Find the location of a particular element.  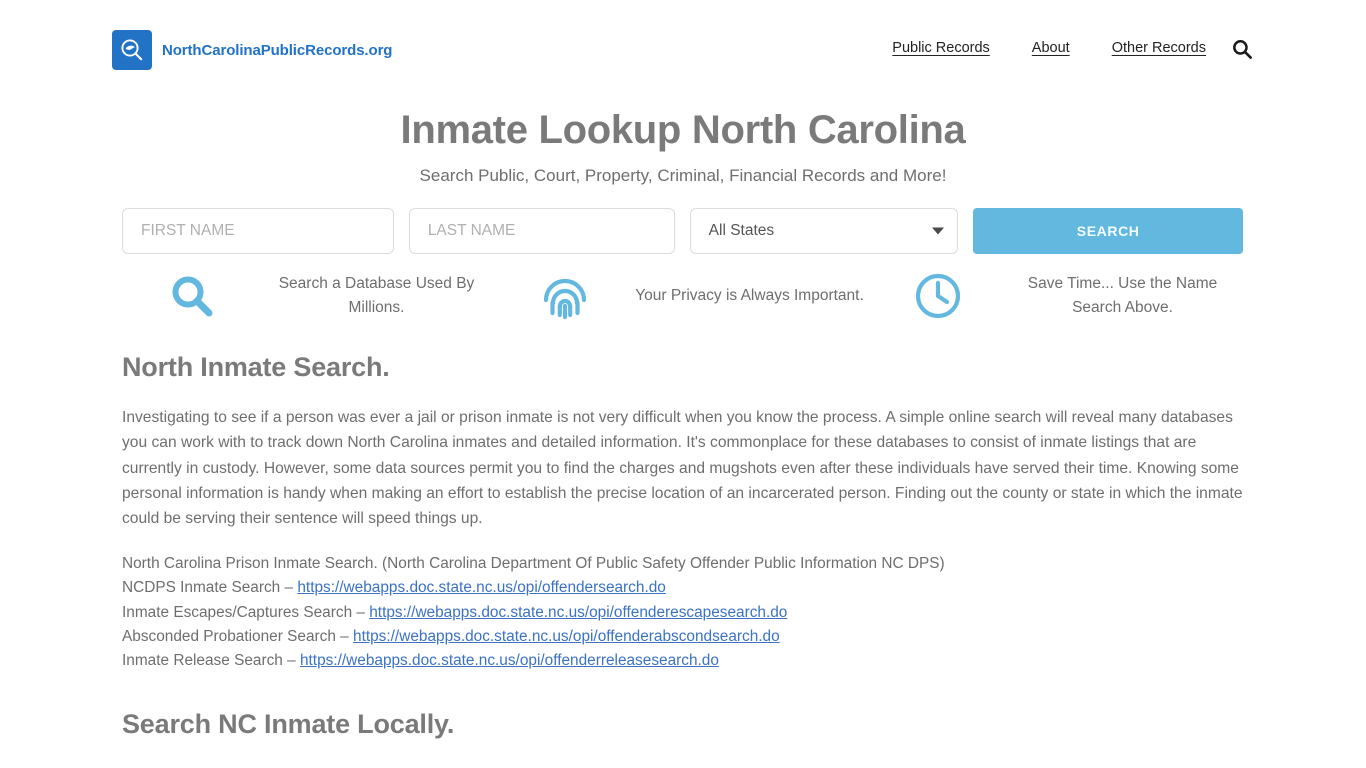

search-icon is located at coordinates (1242, 50).